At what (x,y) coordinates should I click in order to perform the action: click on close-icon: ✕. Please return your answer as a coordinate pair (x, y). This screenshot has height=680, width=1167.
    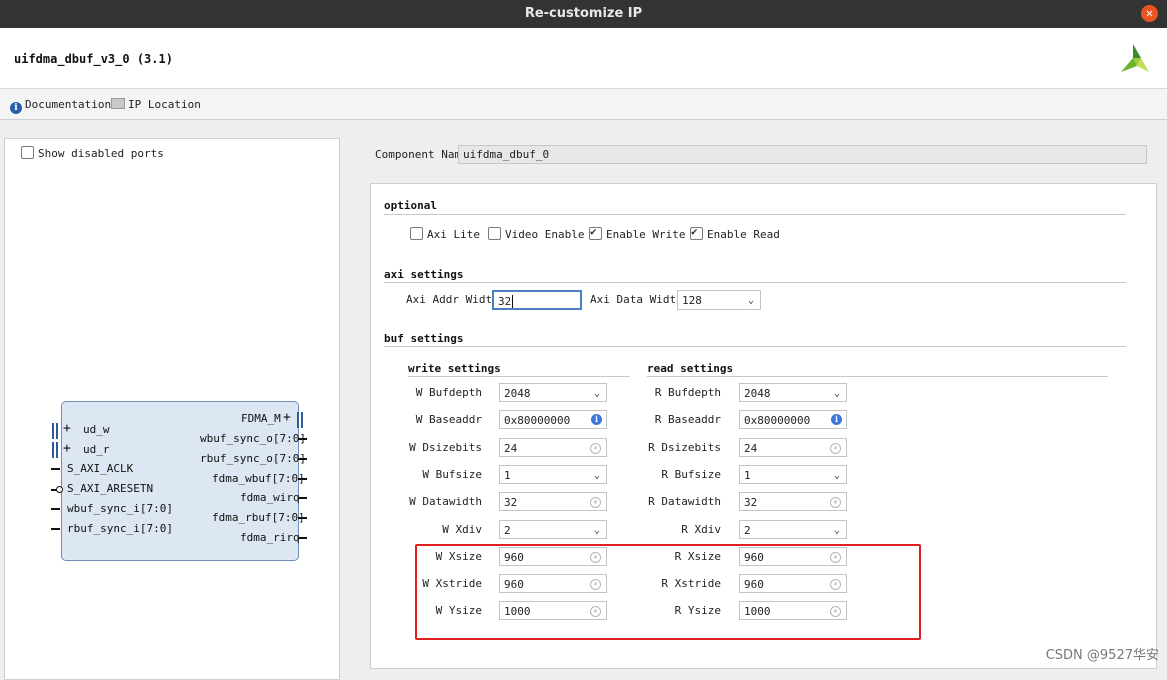
    Looking at the image, I should click on (1149, 13).